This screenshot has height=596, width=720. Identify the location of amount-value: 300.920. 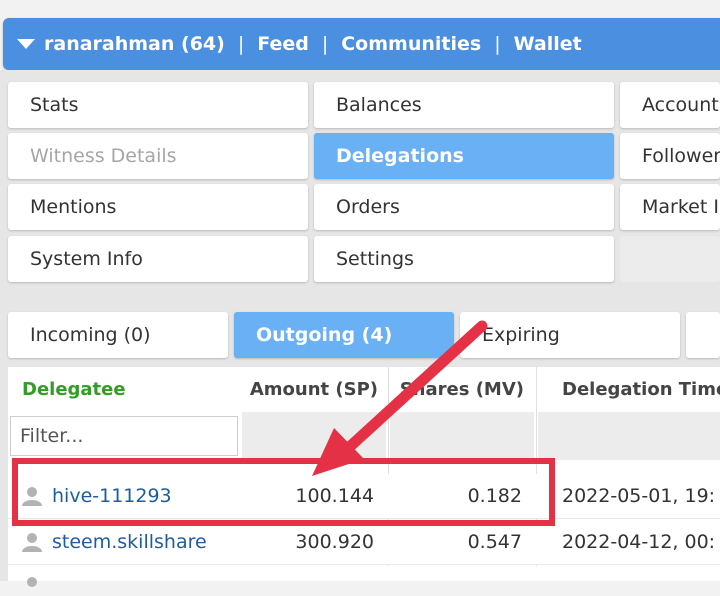
(334, 542).